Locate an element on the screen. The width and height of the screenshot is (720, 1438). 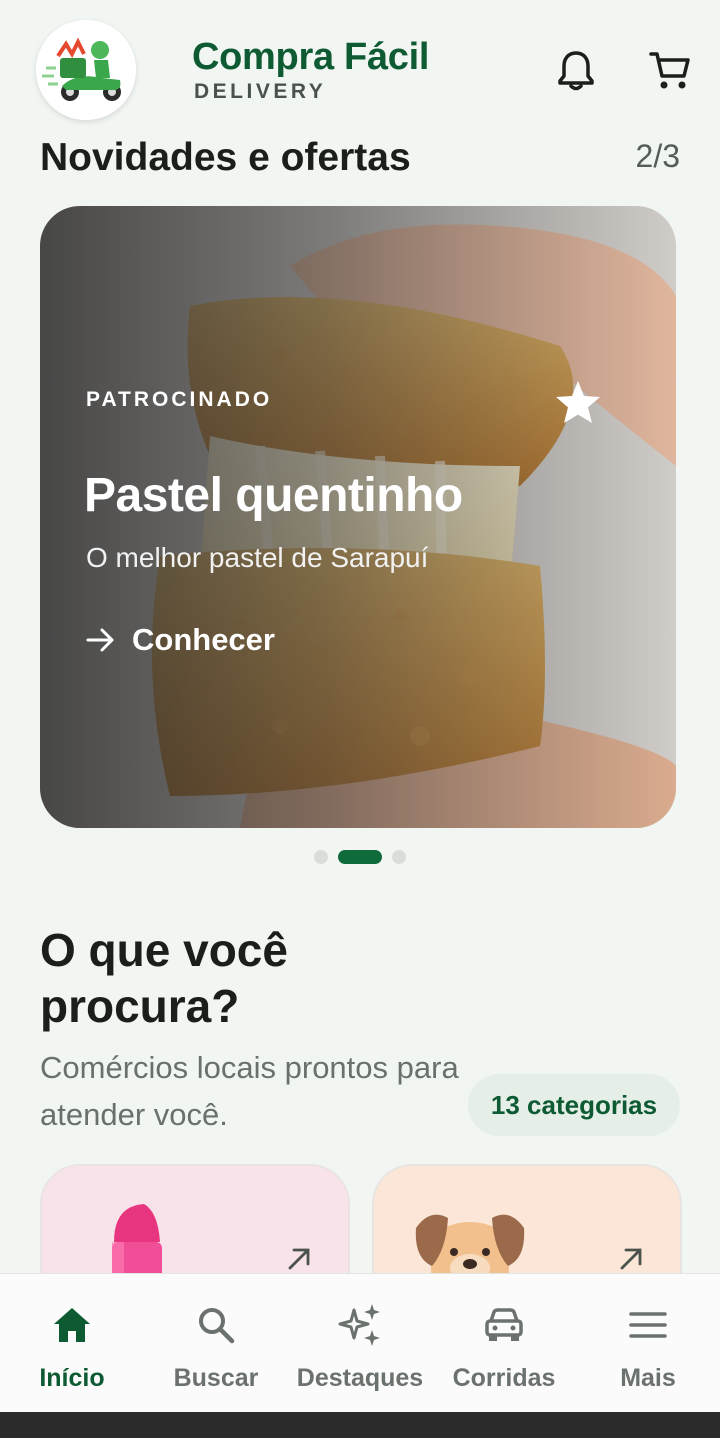
notifications-button is located at coordinates (576, 70).